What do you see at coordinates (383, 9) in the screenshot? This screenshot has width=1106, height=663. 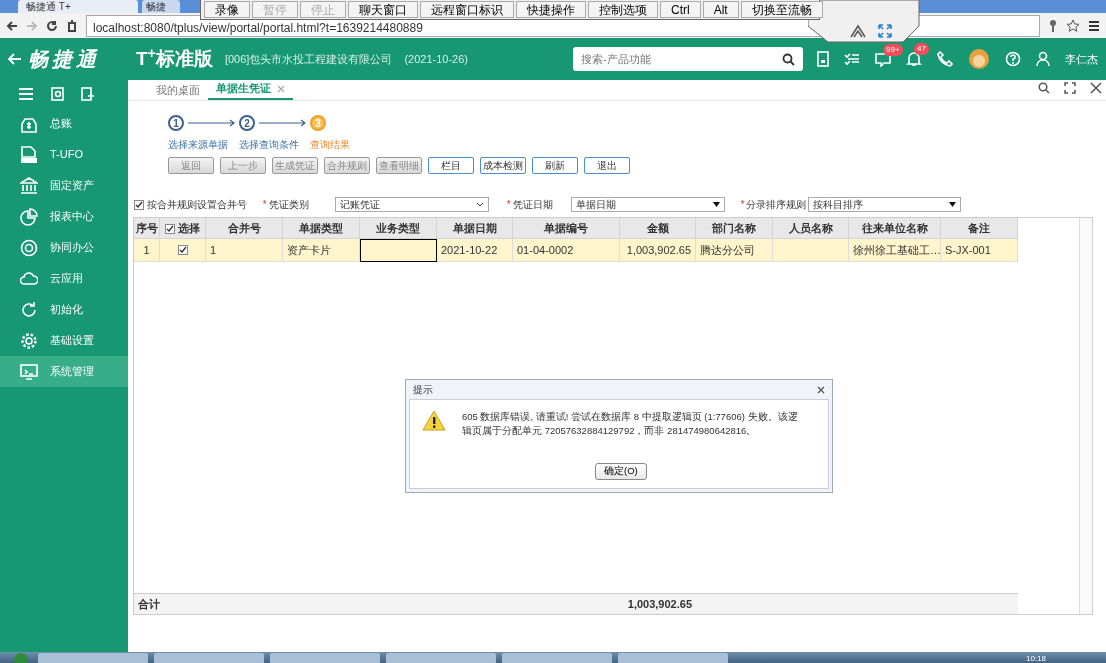 I see `toolbar-button: 聊天窗口` at bounding box center [383, 9].